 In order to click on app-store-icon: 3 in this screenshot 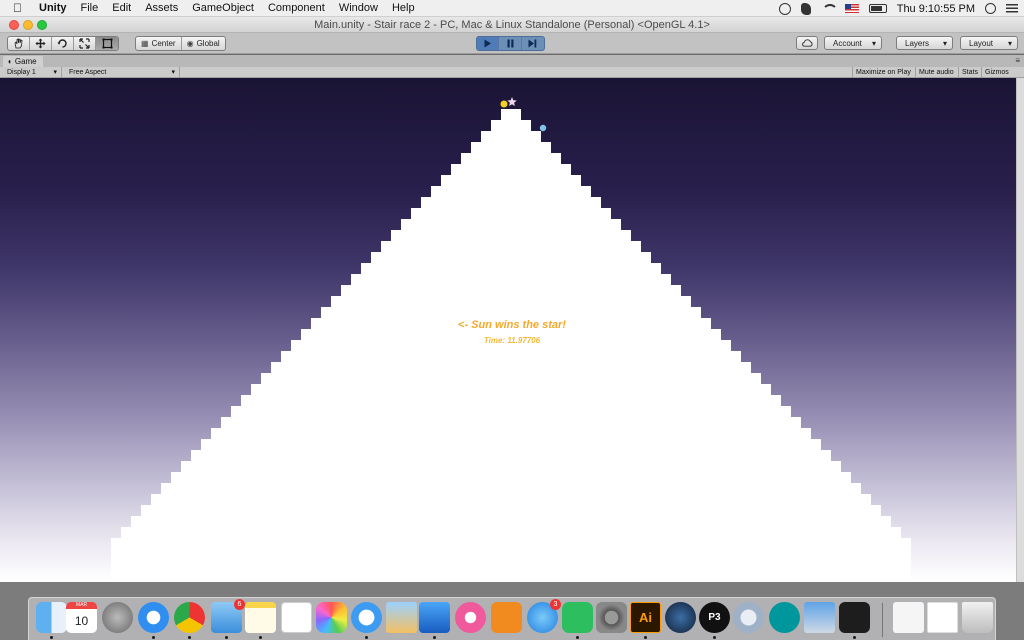, I will do `click(544, 616)`.